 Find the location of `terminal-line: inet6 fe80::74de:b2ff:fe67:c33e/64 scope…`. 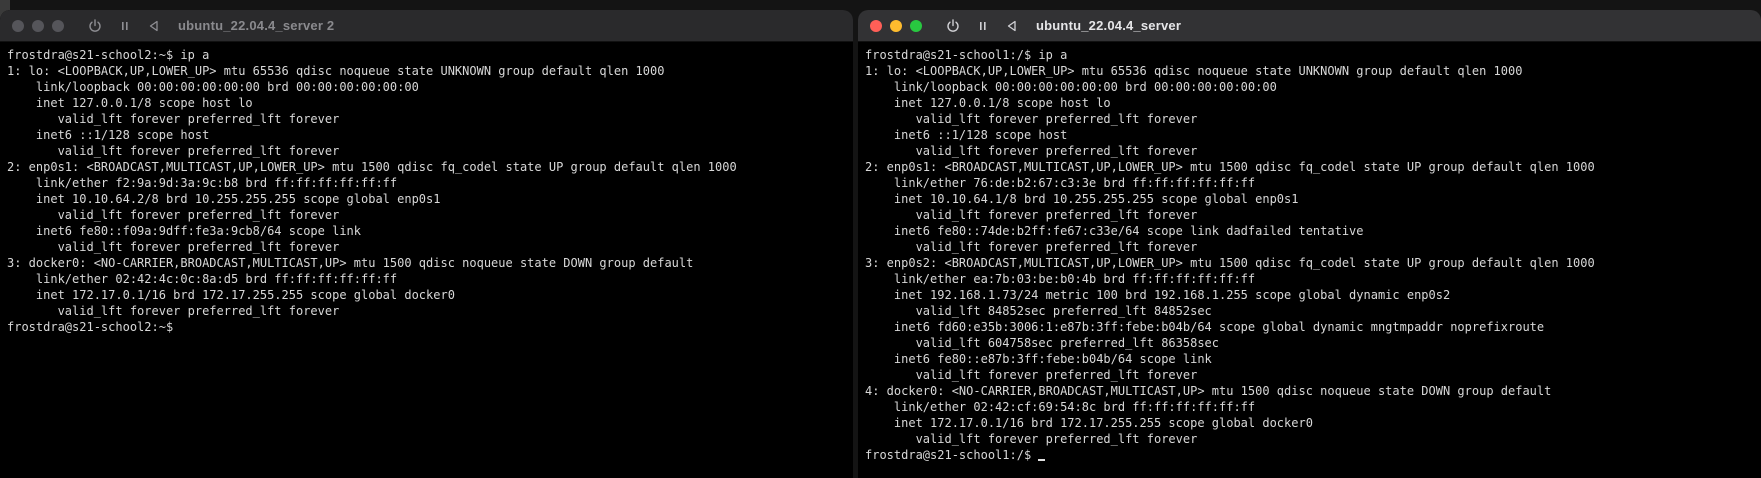

terminal-line: inet6 fe80::74de:b2ff:fe67:c33e/64 scope… is located at coordinates (1114, 231).